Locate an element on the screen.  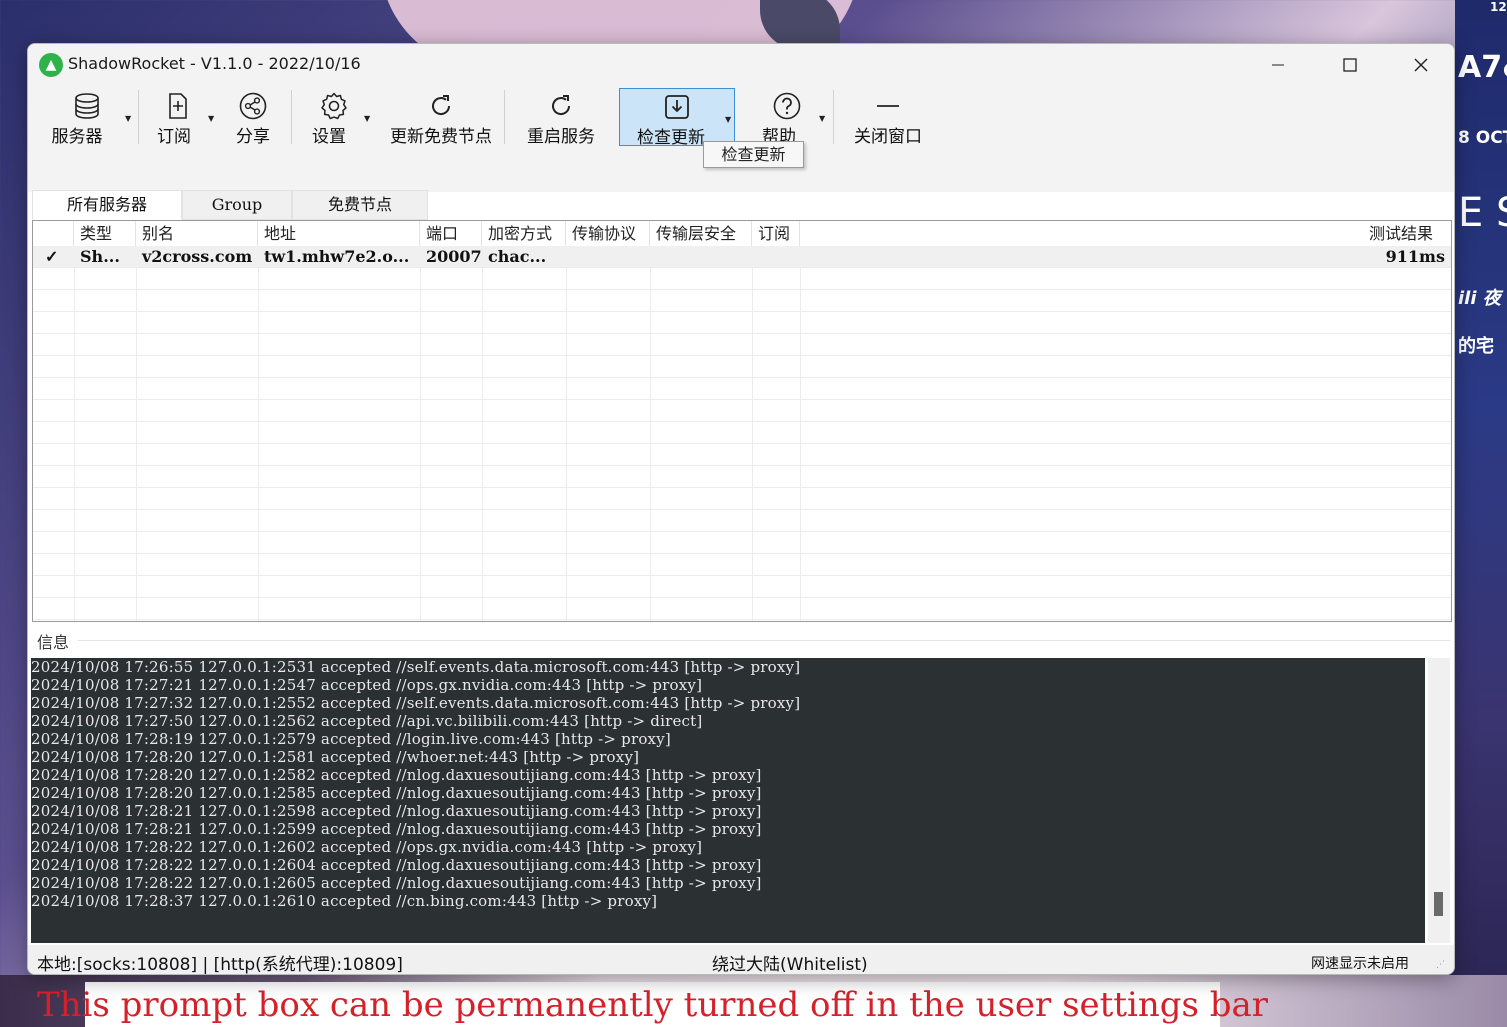
desktop-text: 8 OCT is located at coordinates (1482, 138).